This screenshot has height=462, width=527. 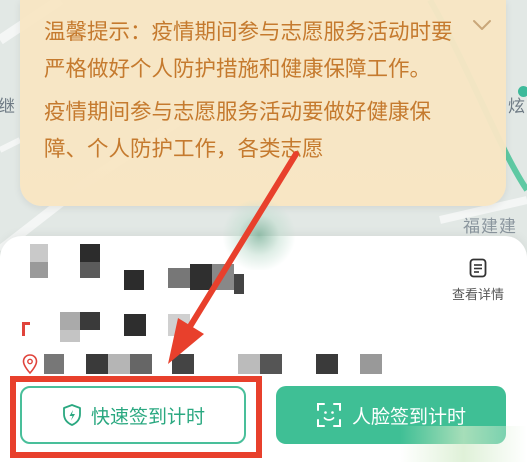 I want to click on view-details-button: 查看详情, so click(x=478, y=286).